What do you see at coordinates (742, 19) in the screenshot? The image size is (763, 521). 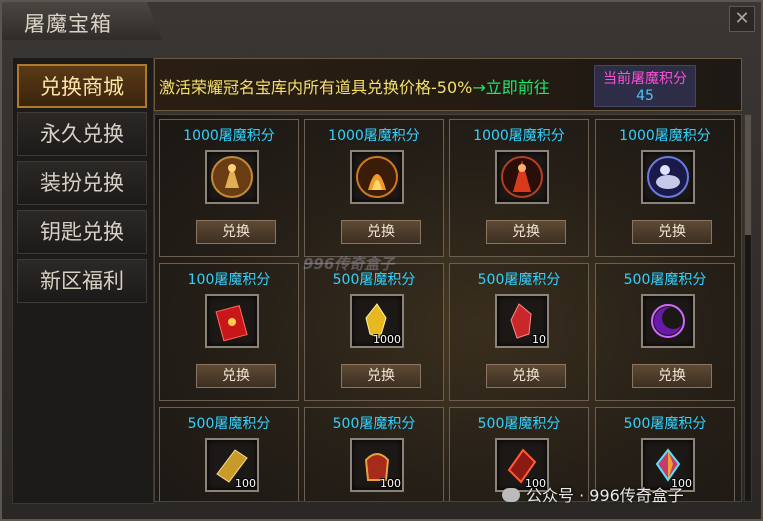 I see `close-button: ✕` at bounding box center [742, 19].